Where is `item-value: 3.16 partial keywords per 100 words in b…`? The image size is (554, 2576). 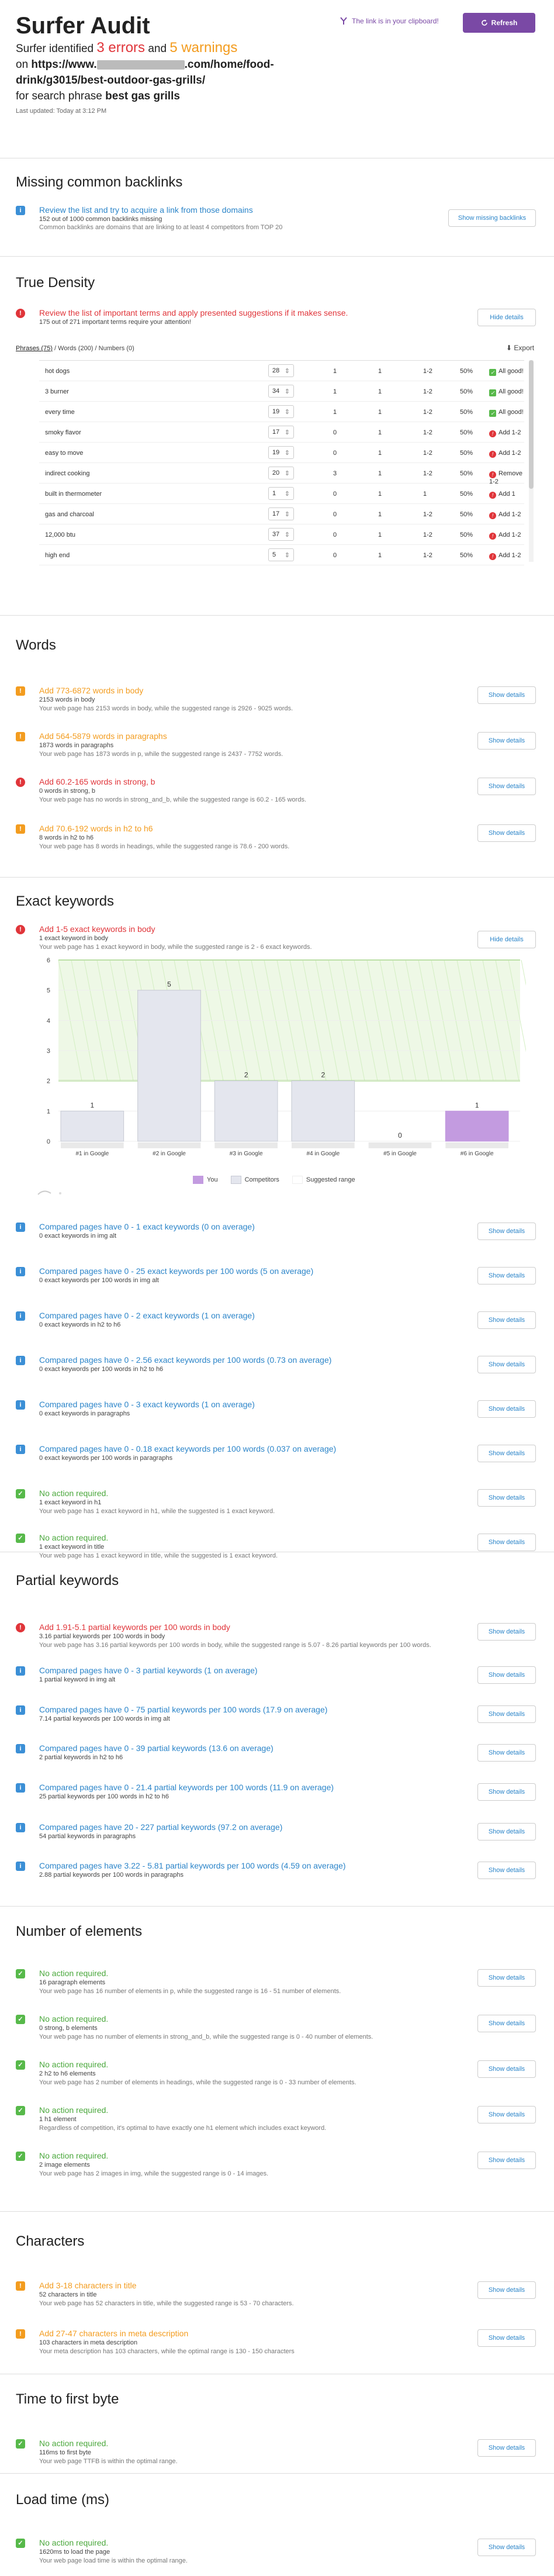
item-value: 3.16 partial keywords per 100 words in b… is located at coordinates (102, 1636).